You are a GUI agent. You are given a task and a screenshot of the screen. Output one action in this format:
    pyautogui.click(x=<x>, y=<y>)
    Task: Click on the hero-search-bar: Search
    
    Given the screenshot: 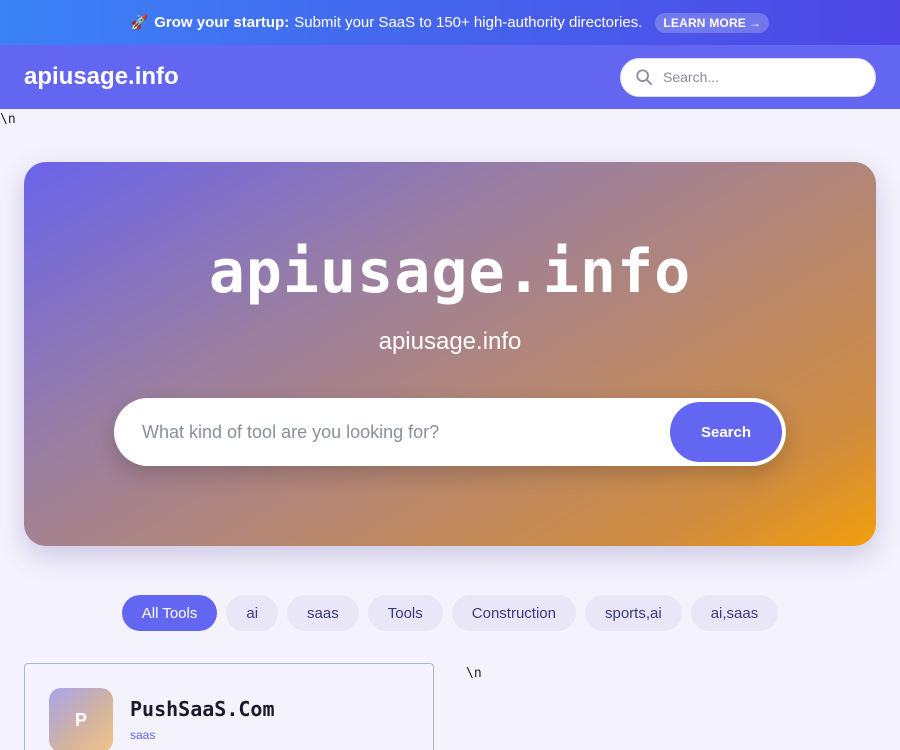 What is the action you would take?
    pyautogui.click(x=450, y=432)
    